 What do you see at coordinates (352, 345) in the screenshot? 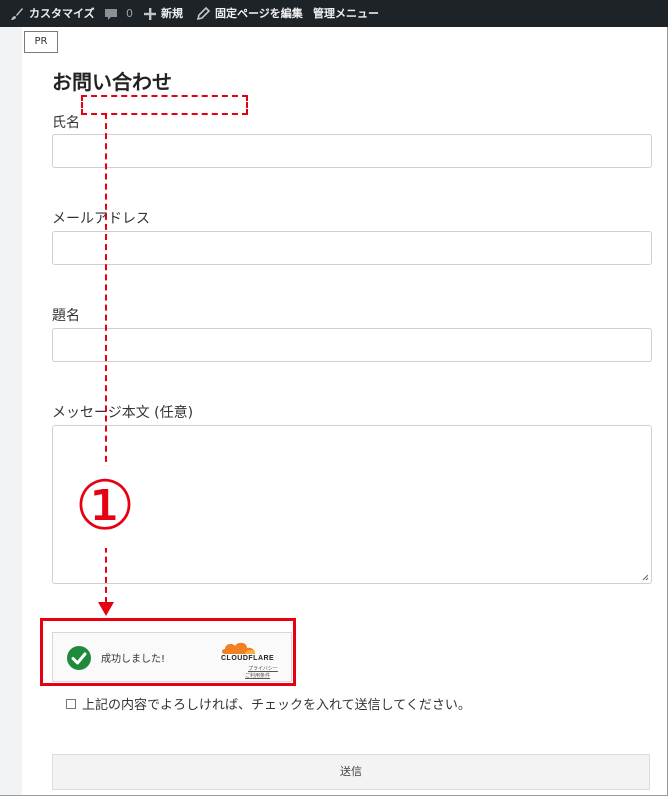
I see `subject-input` at bounding box center [352, 345].